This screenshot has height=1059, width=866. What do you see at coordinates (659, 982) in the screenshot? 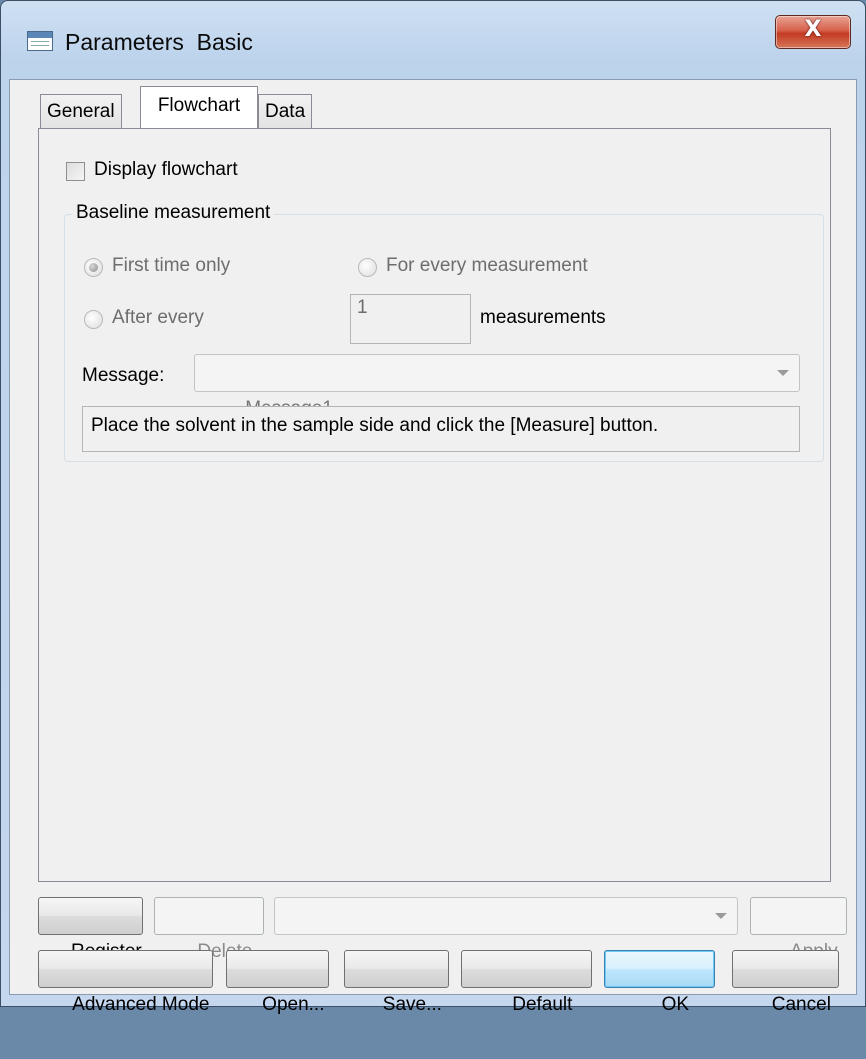
I see `ok-button: OK` at bounding box center [659, 982].